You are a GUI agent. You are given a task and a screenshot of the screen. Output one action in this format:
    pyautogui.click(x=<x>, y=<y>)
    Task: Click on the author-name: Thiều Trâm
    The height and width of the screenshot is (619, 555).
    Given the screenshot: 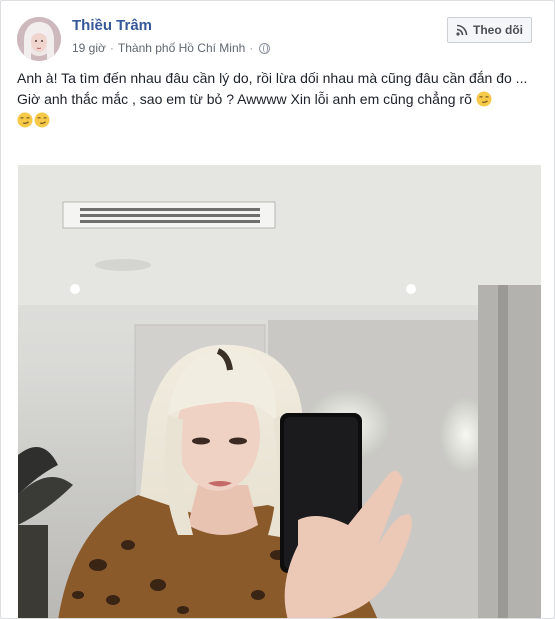 What is the action you would take?
    pyautogui.click(x=112, y=25)
    